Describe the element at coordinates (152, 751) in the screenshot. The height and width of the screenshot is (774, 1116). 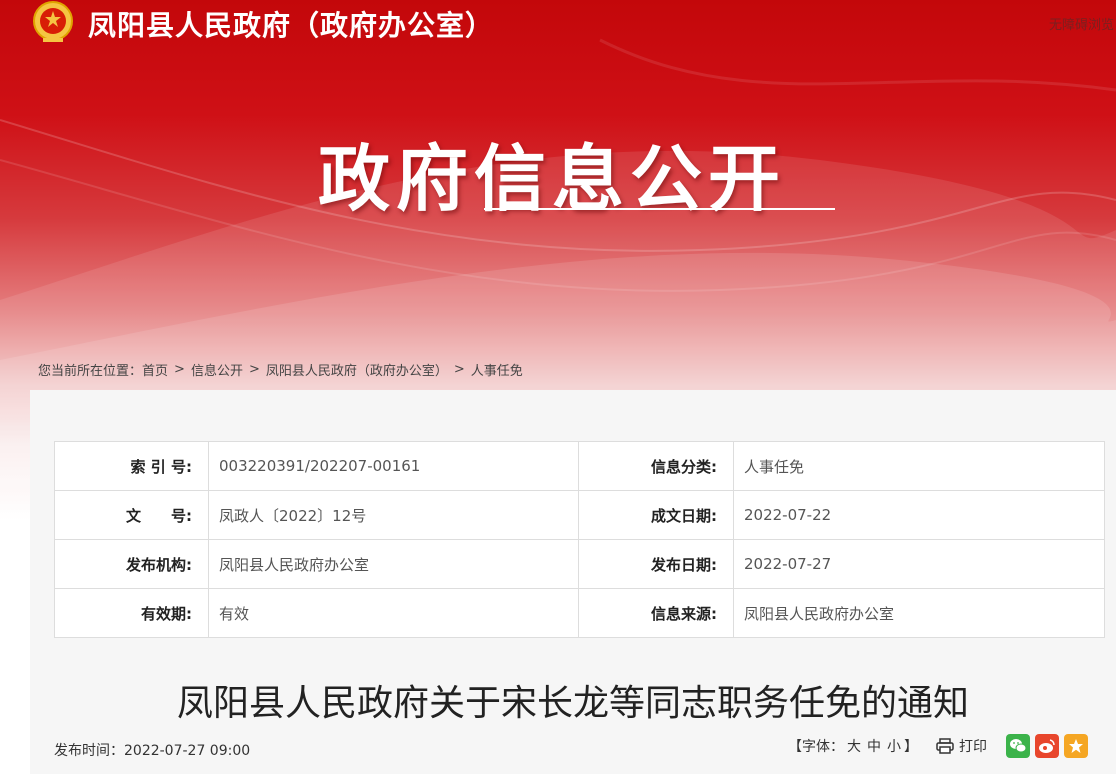
I see `publish-time: 发布时间：2022-07-27 09:00` at that location.